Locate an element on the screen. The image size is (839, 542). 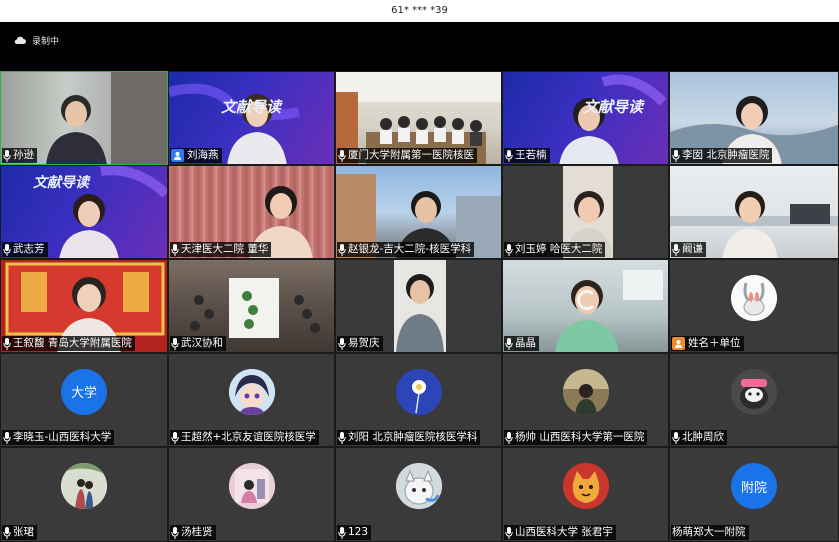
participant-tile: 刘阳 北京肿瘤医院核医学科 is located at coordinates (418, 400).